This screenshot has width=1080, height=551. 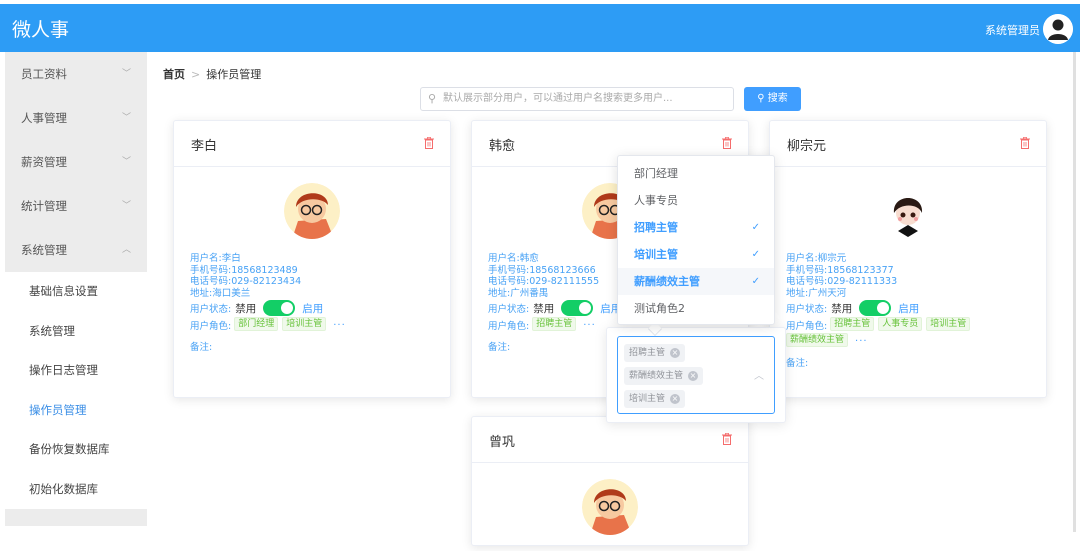 I want to click on mobile-value: 18568123489, so click(x=264, y=270).